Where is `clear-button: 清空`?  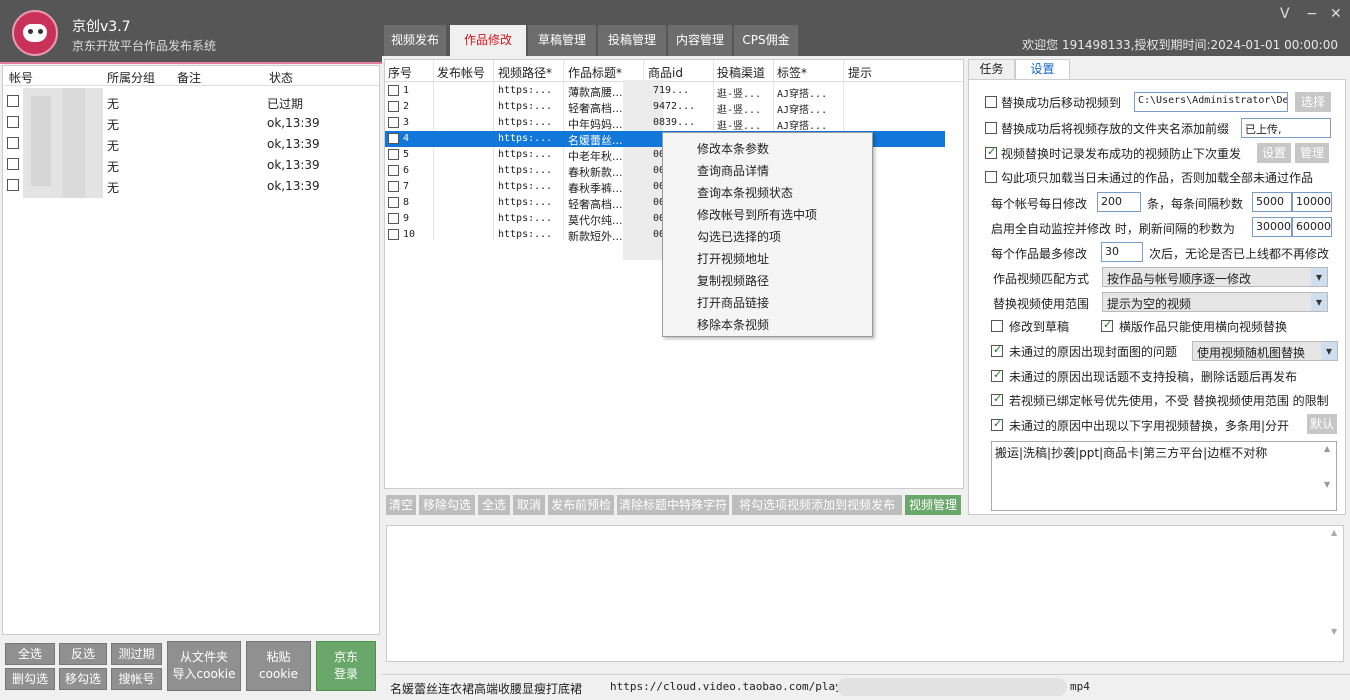
clear-button: 清空 is located at coordinates (401, 505).